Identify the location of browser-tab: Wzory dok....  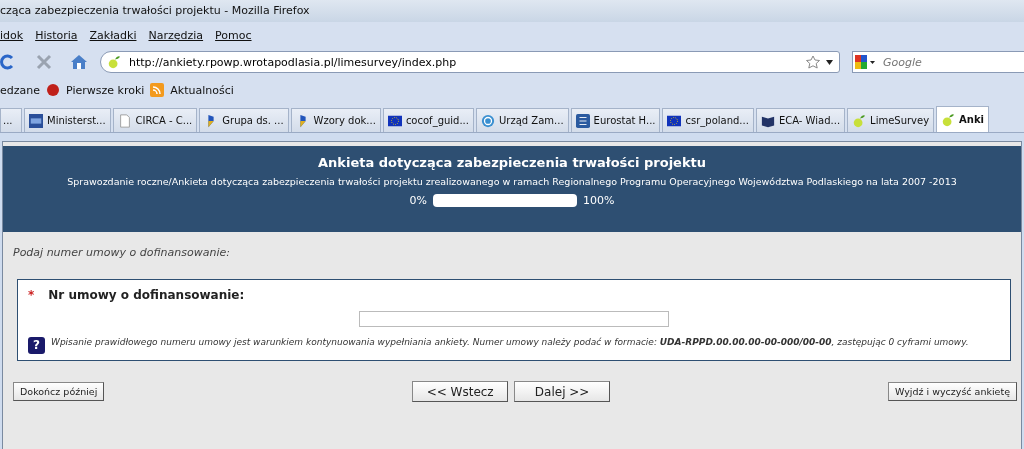
(335, 120).